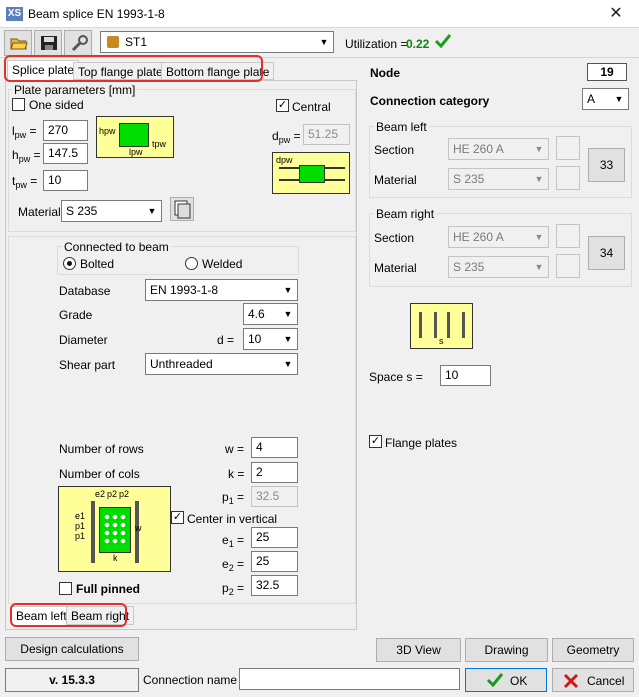 Image resolution: width=639 pixels, height=697 pixels. What do you see at coordinates (469, 179) in the screenshot?
I see `beam-left-material-value: S 235` at bounding box center [469, 179].